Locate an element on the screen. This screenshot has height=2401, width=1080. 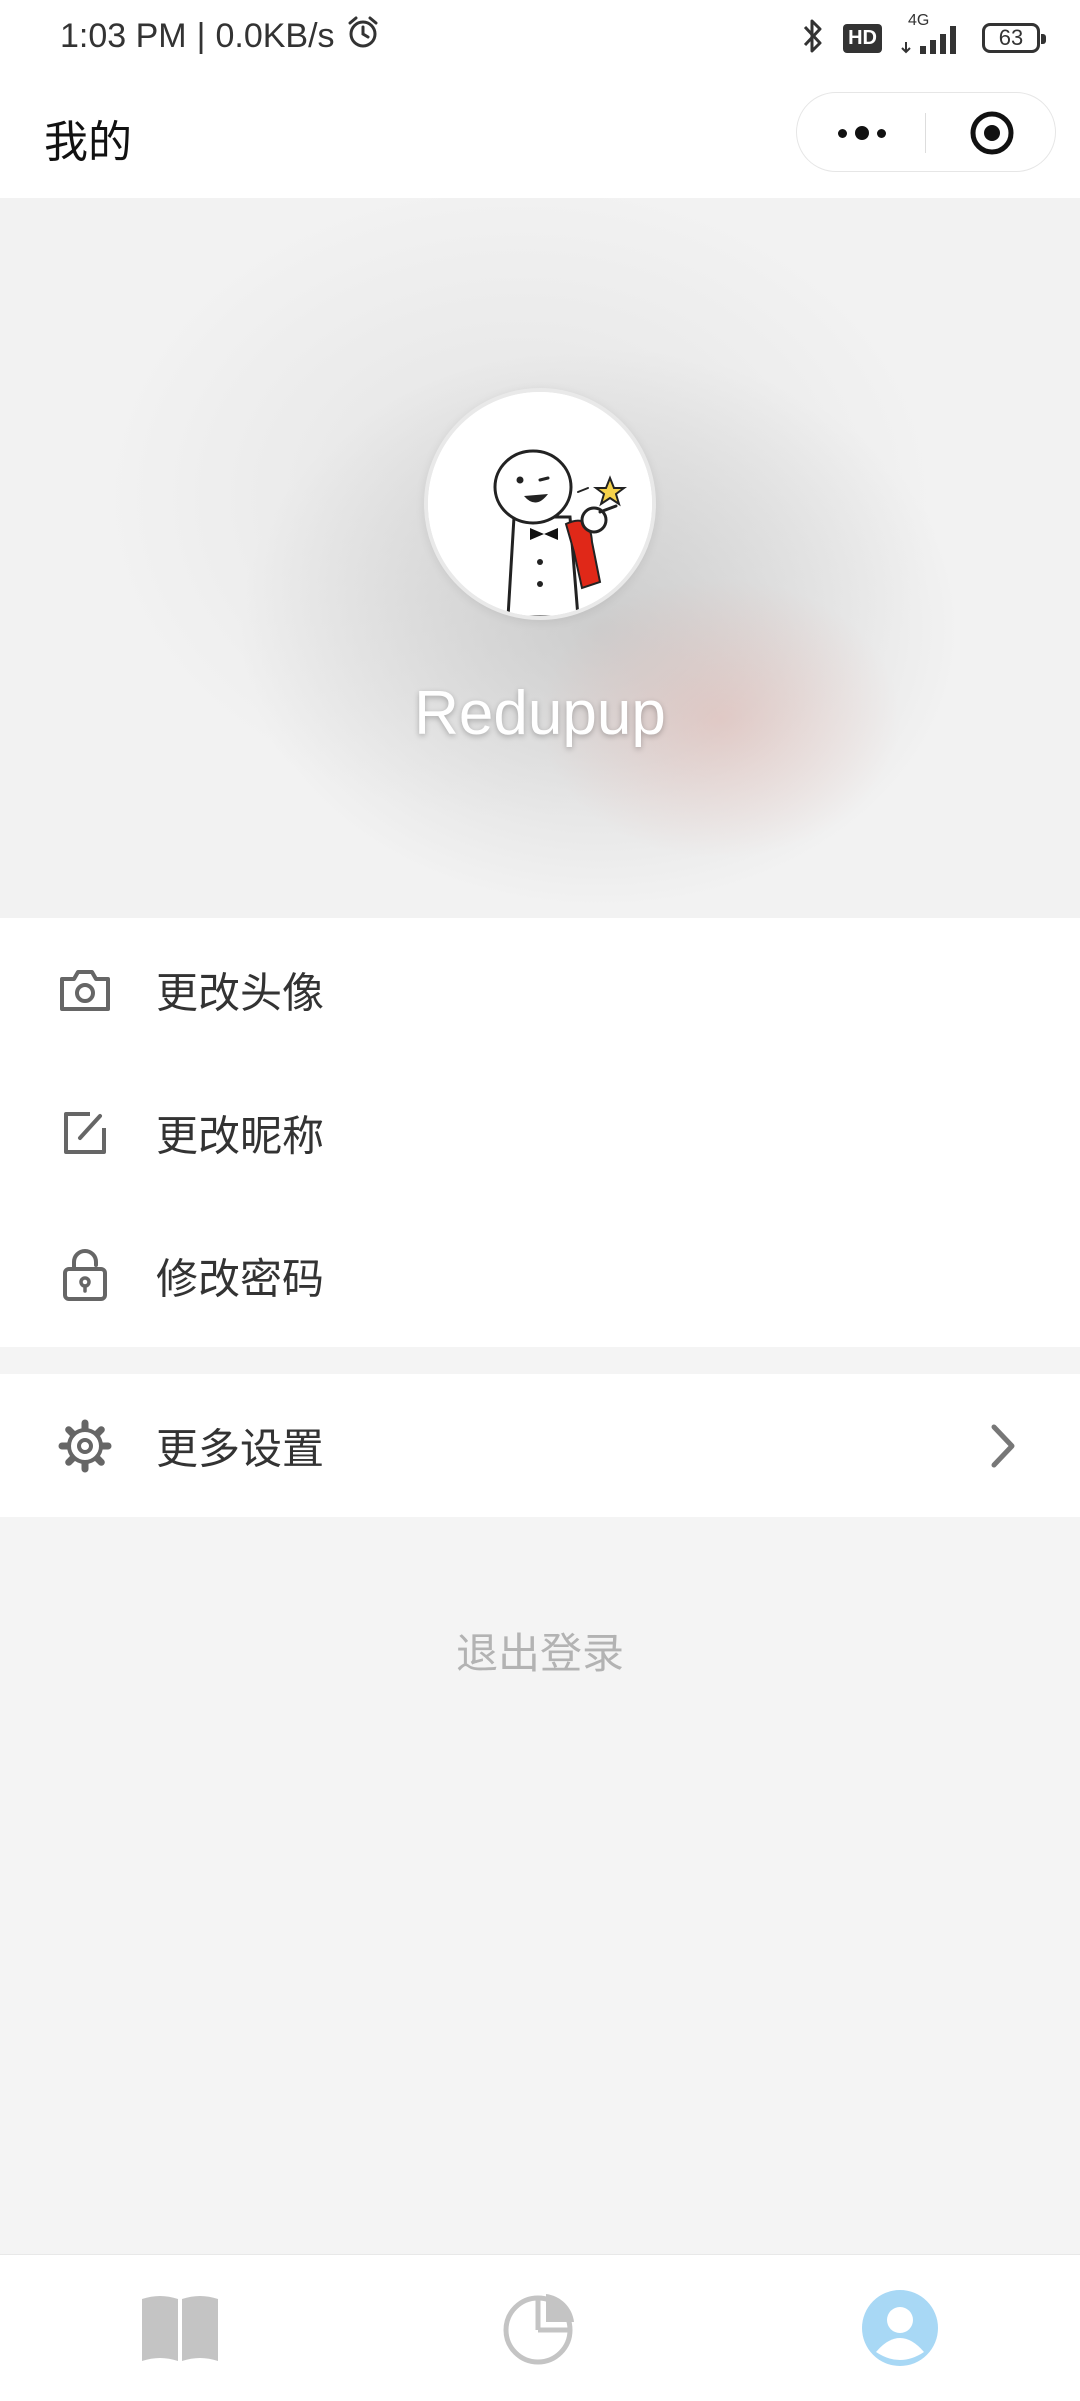
bluetooth-icon is located at coordinates (813, 38).